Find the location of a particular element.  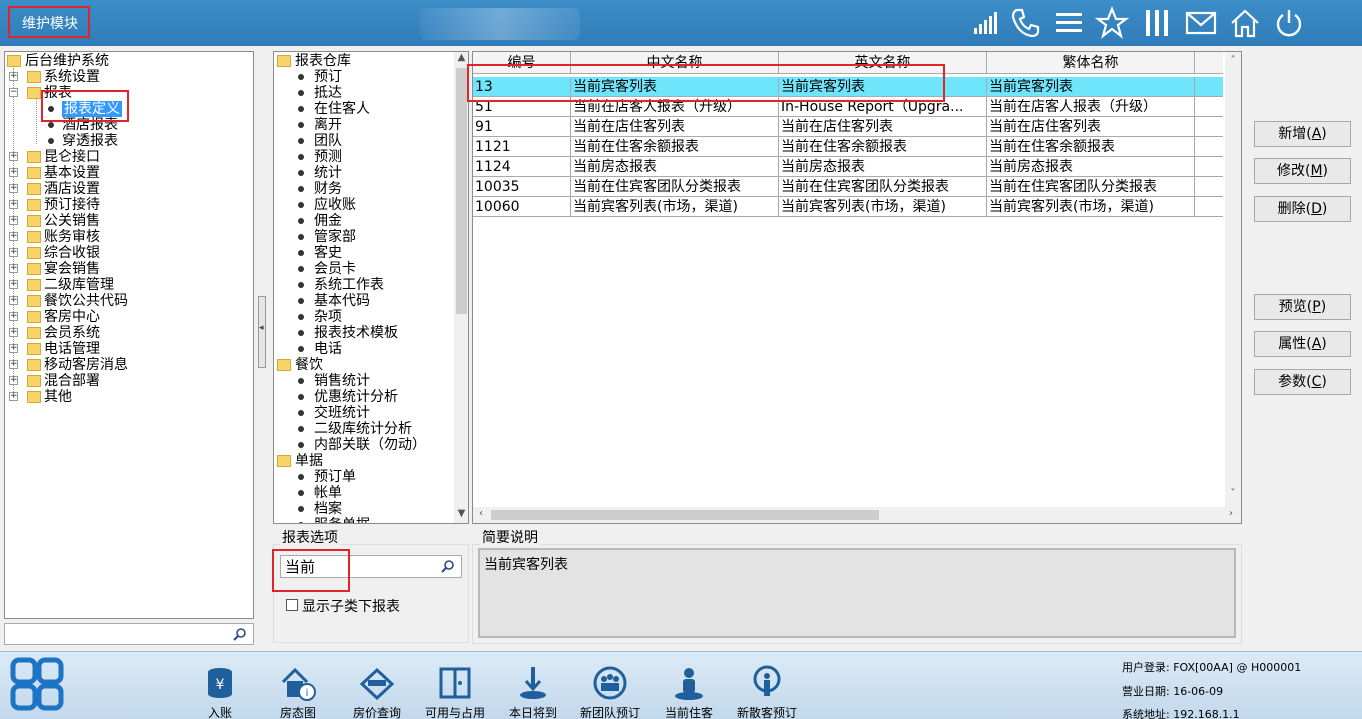

show-subcategory-checkbox is located at coordinates (292, 605).